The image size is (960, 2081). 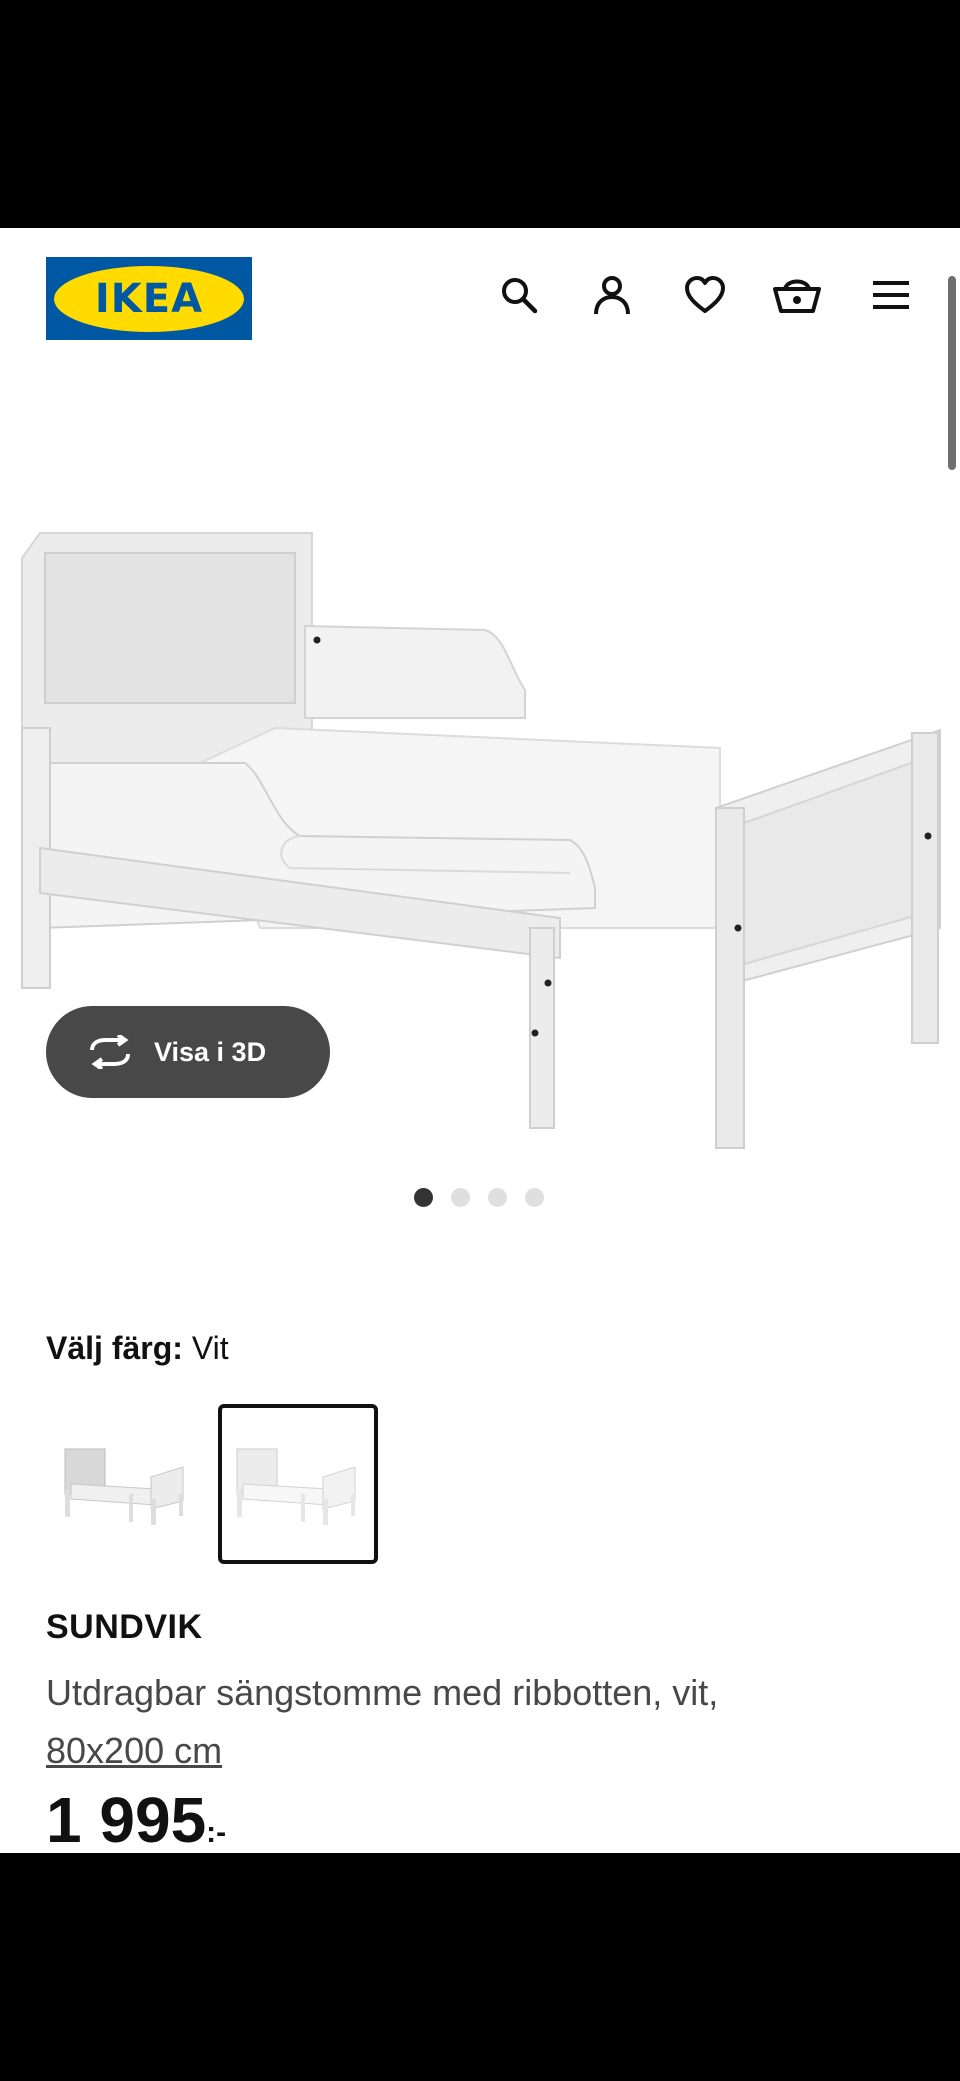 What do you see at coordinates (210, 1051) in the screenshot?
I see `view-in-3d-label: Visa i 3D` at bounding box center [210, 1051].